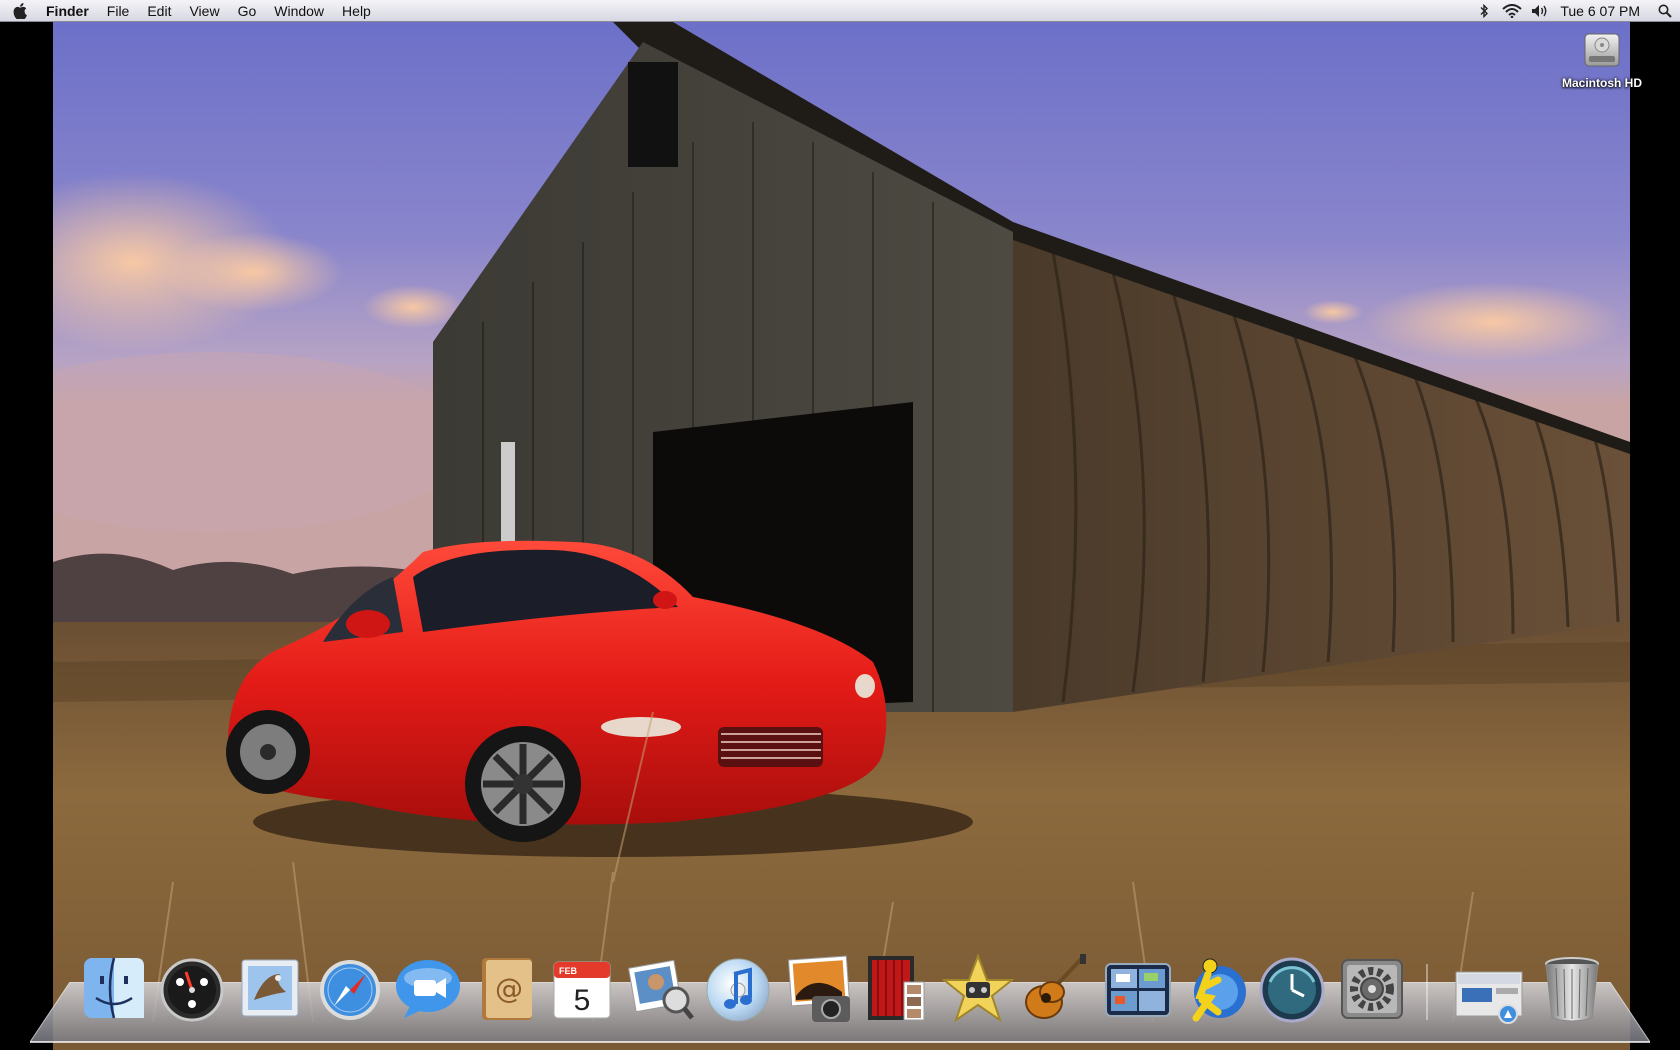 Image resolution: width=1680 pixels, height=1050 pixels. I want to click on desktop-icon-macintosh-hd: Macintosh HD, so click(1602, 59).